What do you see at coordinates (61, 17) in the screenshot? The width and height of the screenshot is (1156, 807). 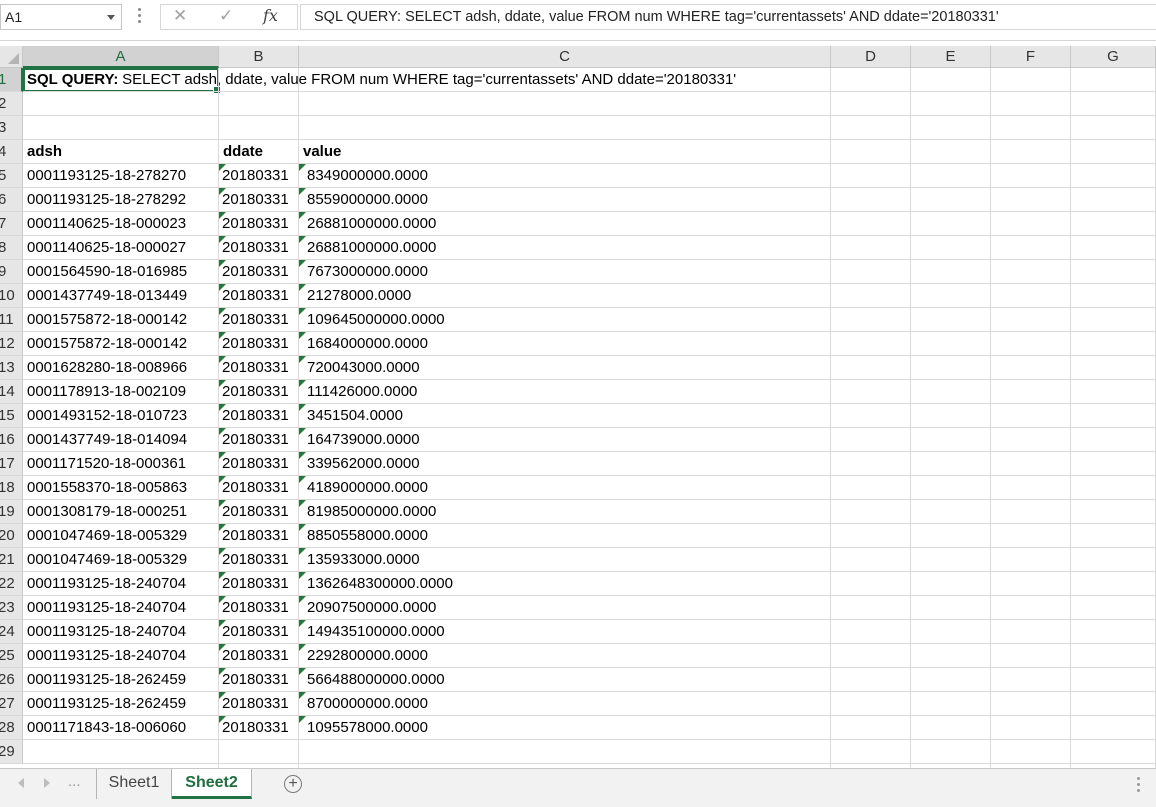 I see `name-box: A1` at bounding box center [61, 17].